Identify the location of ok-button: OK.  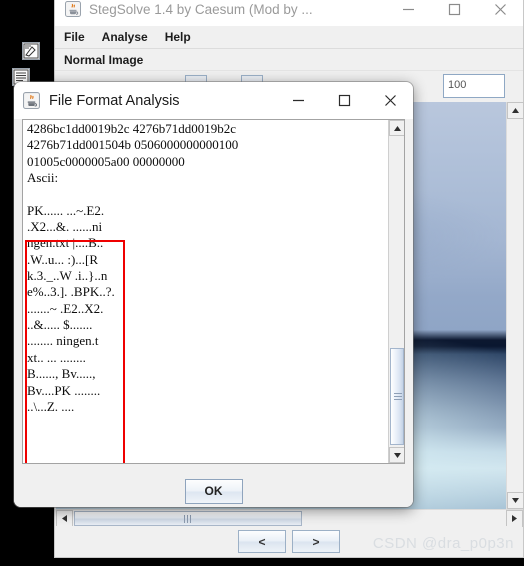
(213, 491).